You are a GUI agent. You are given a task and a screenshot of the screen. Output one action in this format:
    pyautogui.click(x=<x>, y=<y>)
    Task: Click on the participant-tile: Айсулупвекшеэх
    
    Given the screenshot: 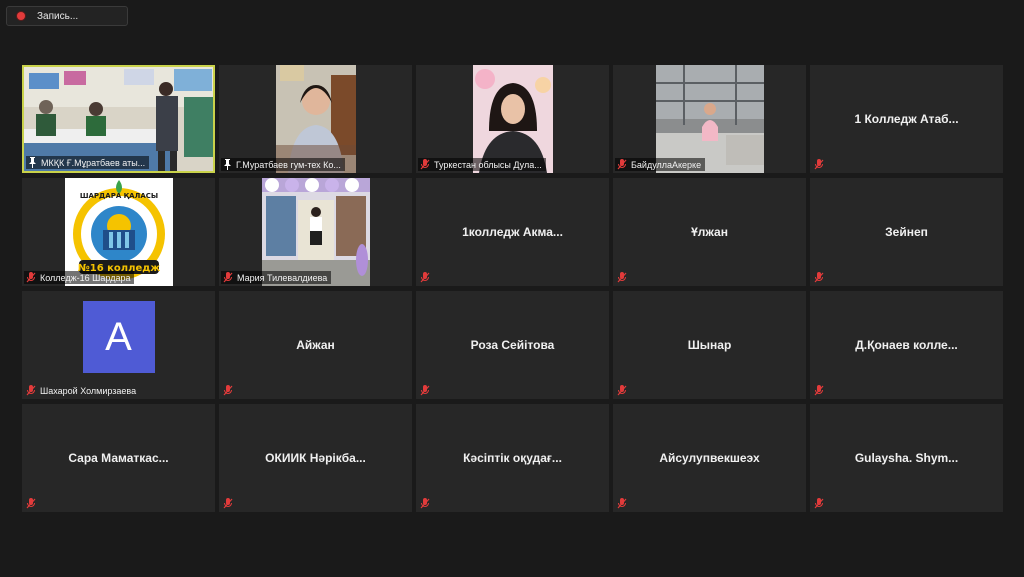 What is the action you would take?
    pyautogui.click(x=709, y=458)
    